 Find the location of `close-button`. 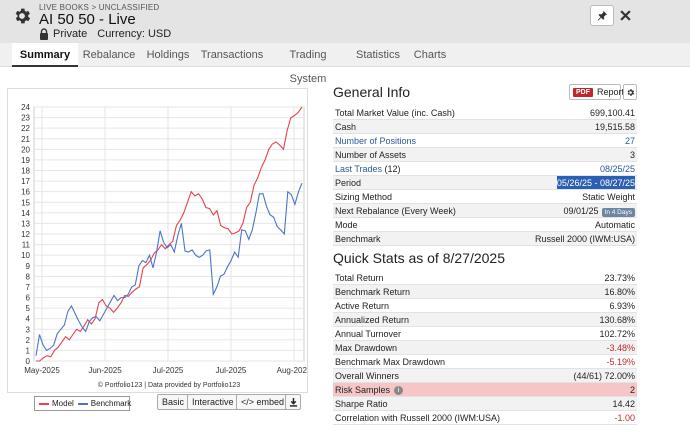

close-button is located at coordinates (625, 15).